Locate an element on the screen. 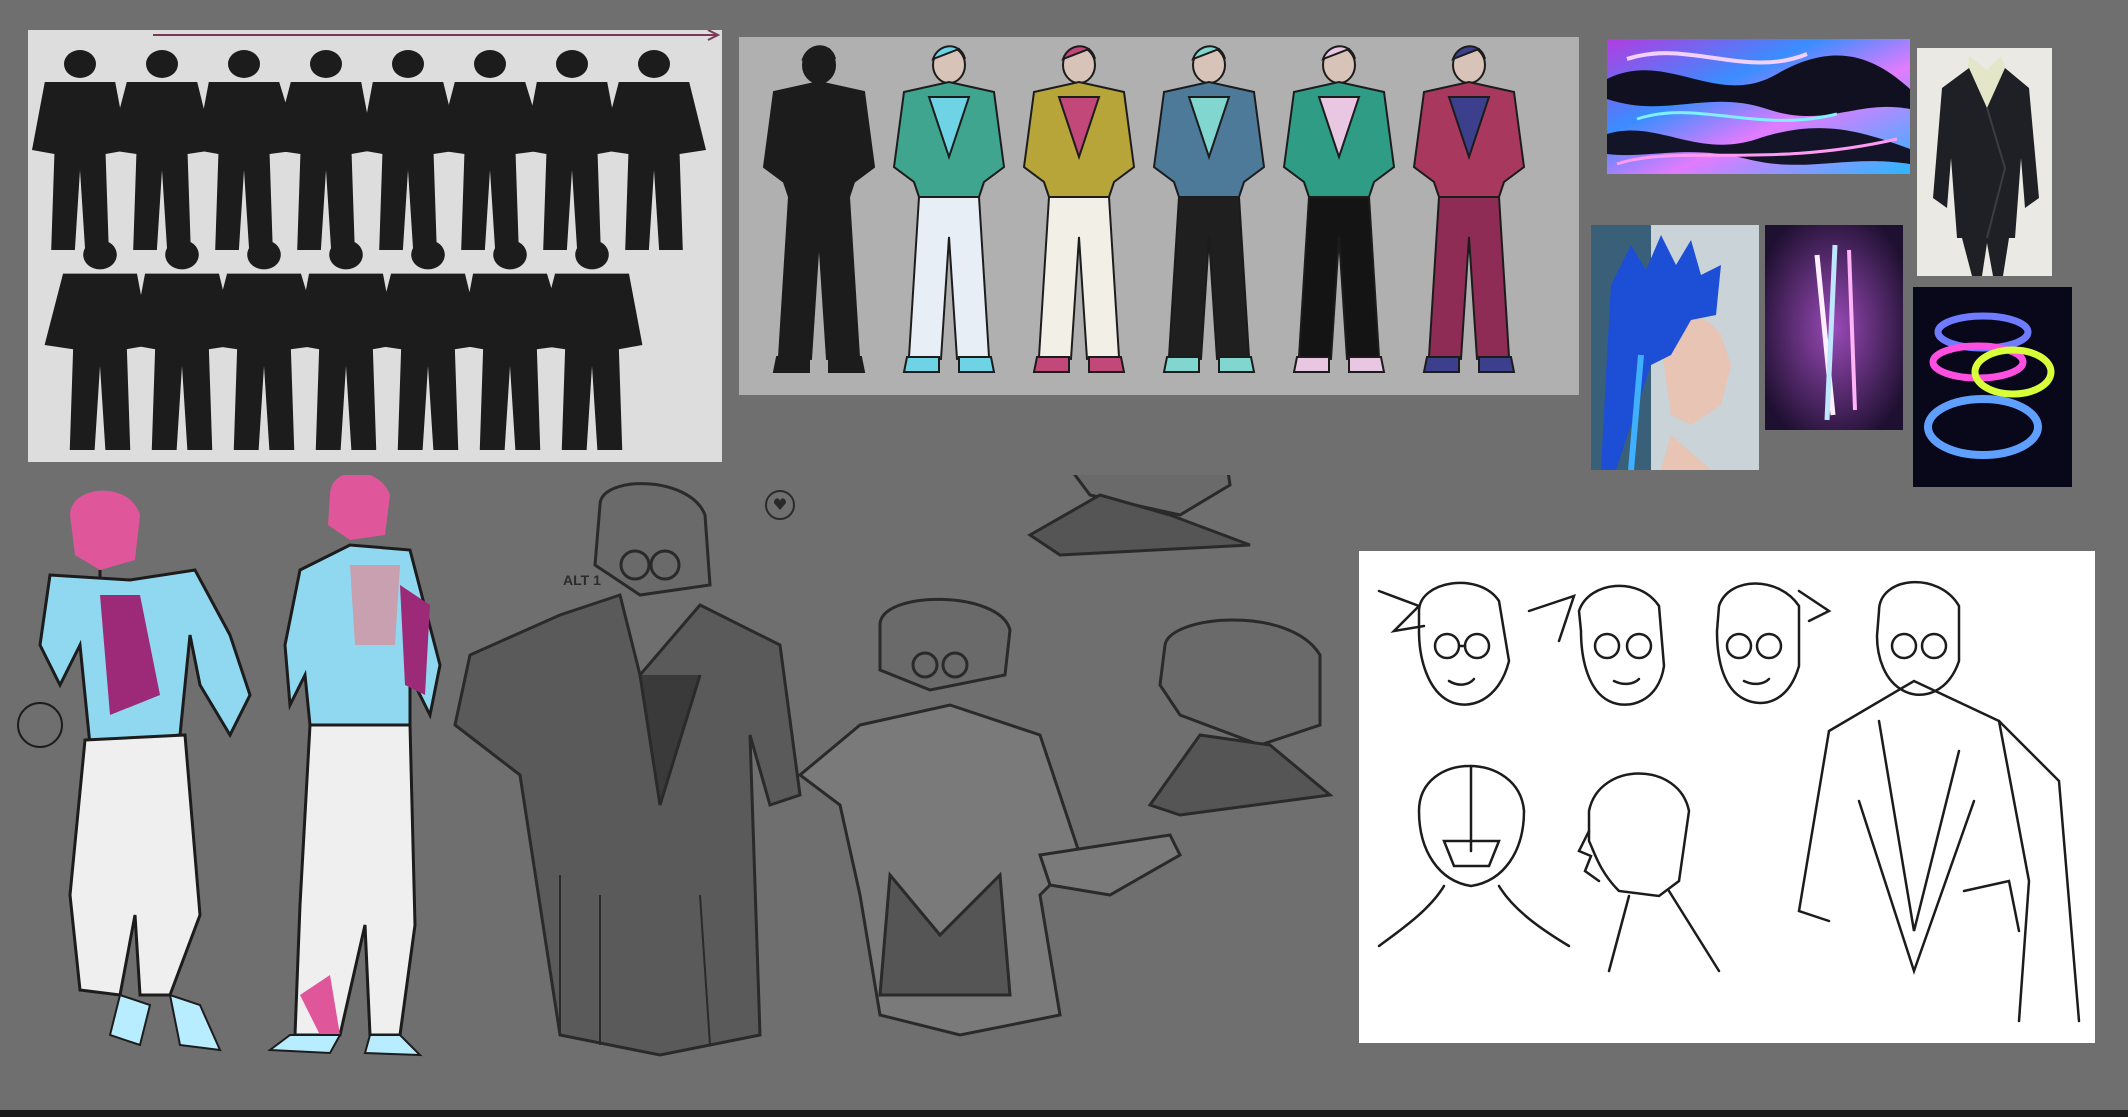  head-studies-drawing is located at coordinates (1729, 802).